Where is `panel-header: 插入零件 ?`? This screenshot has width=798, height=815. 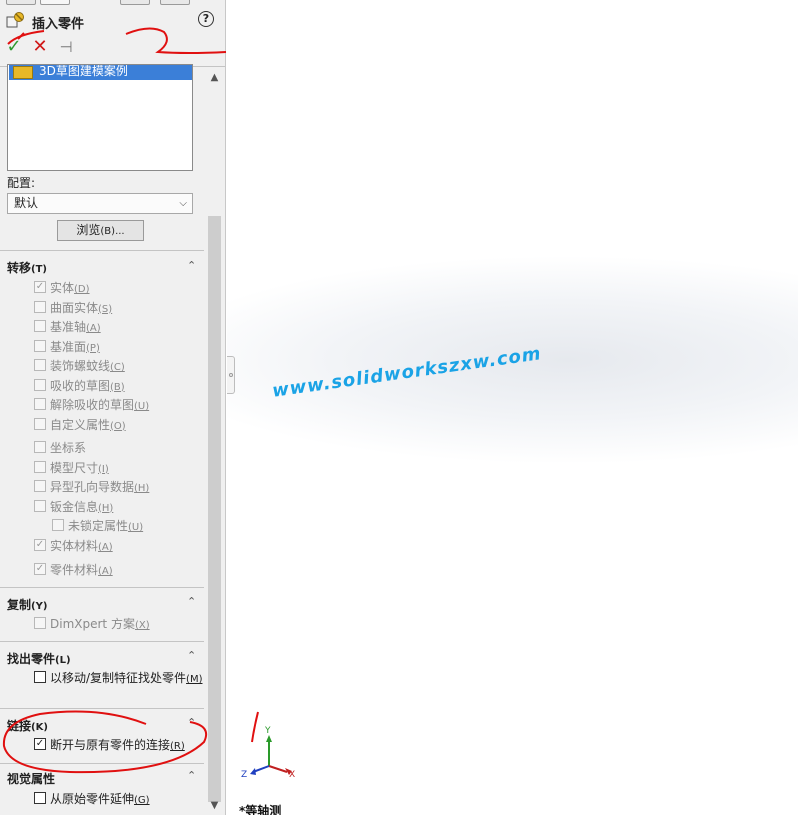 panel-header: 插入零件 ? is located at coordinates (113, 21).